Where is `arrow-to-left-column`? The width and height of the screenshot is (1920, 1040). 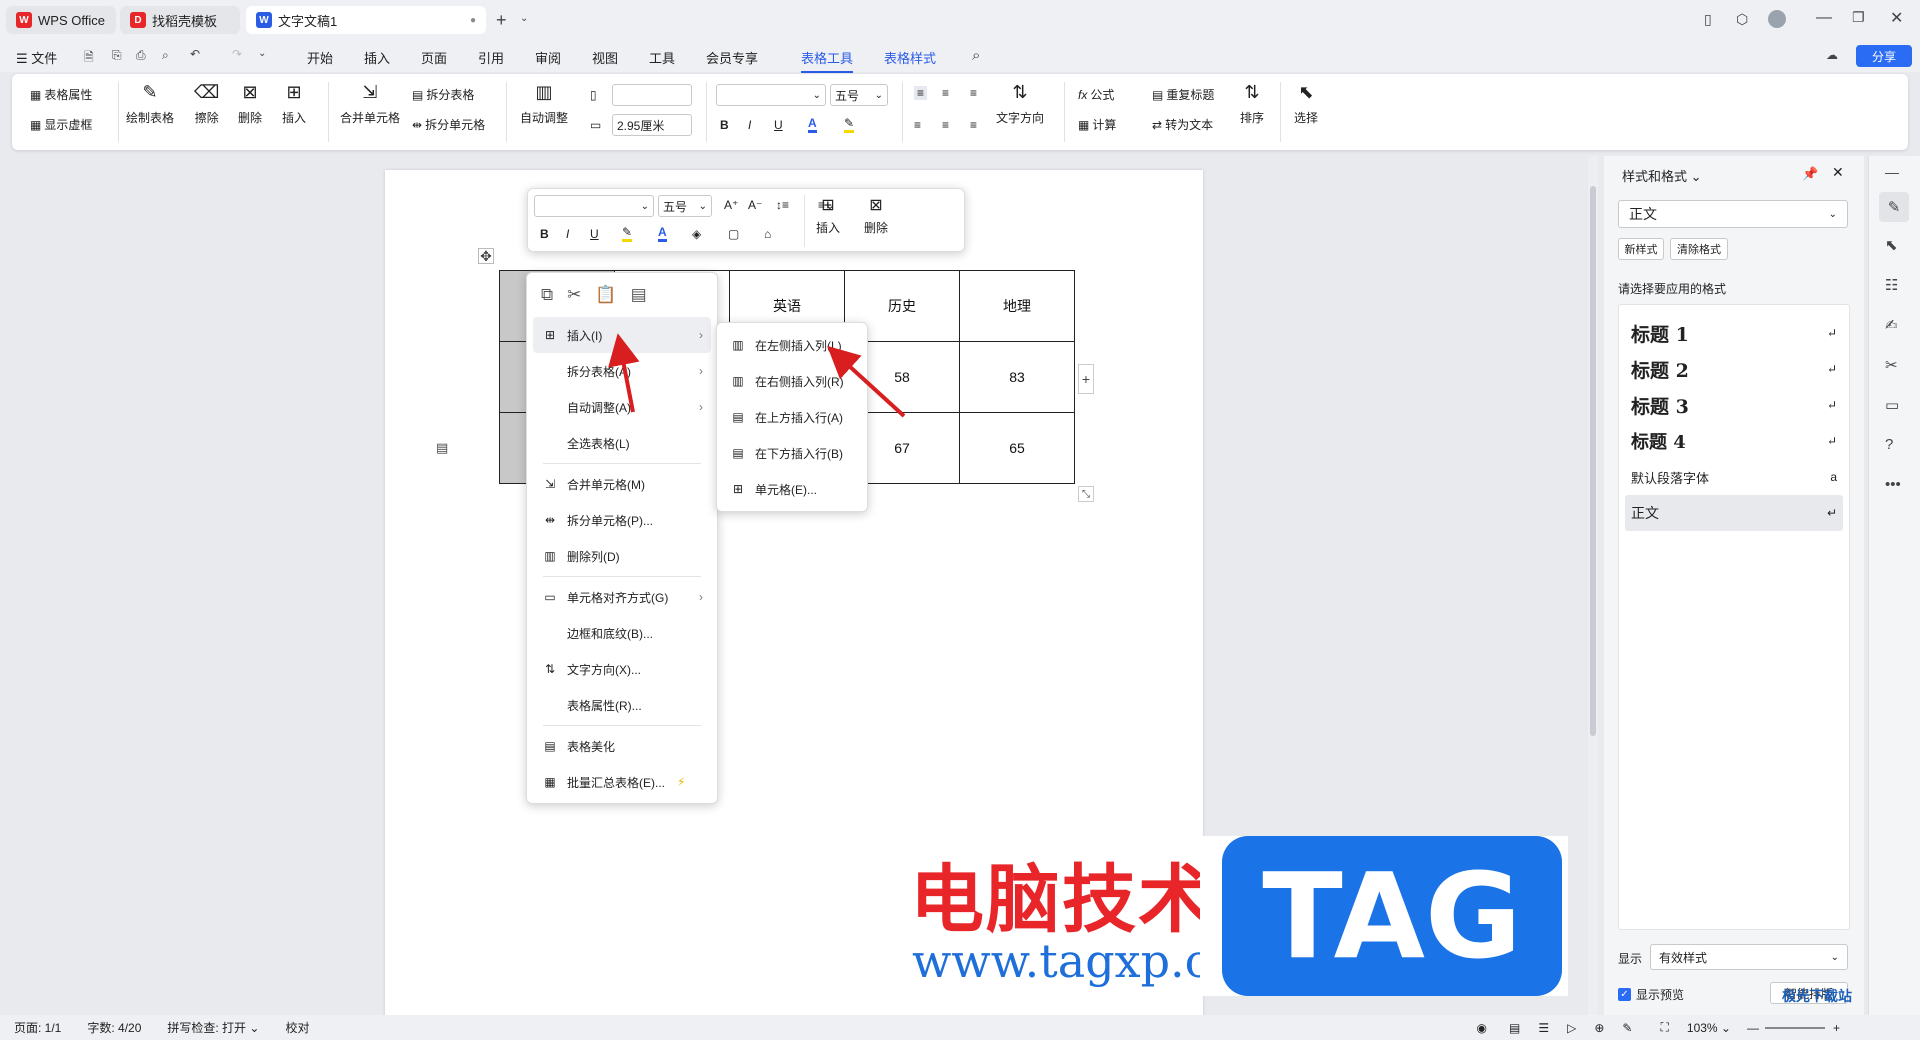 arrow-to-left-column is located at coordinates (866, 381).